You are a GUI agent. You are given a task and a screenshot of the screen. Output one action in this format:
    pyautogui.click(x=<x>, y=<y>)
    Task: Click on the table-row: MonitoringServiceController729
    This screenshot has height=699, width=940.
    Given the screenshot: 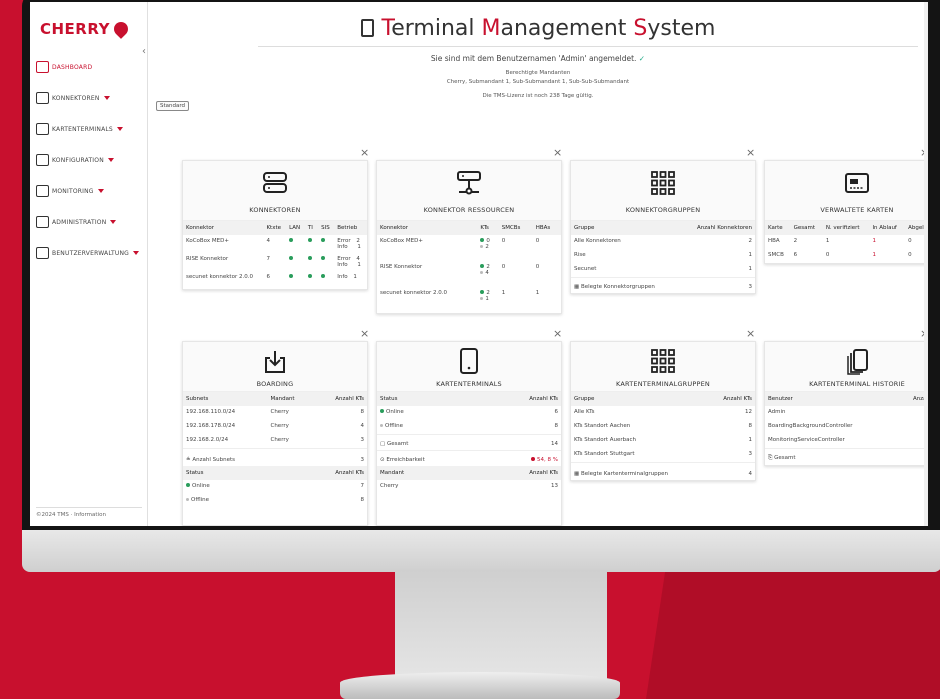 What is the action you would take?
    pyautogui.click(x=846, y=441)
    